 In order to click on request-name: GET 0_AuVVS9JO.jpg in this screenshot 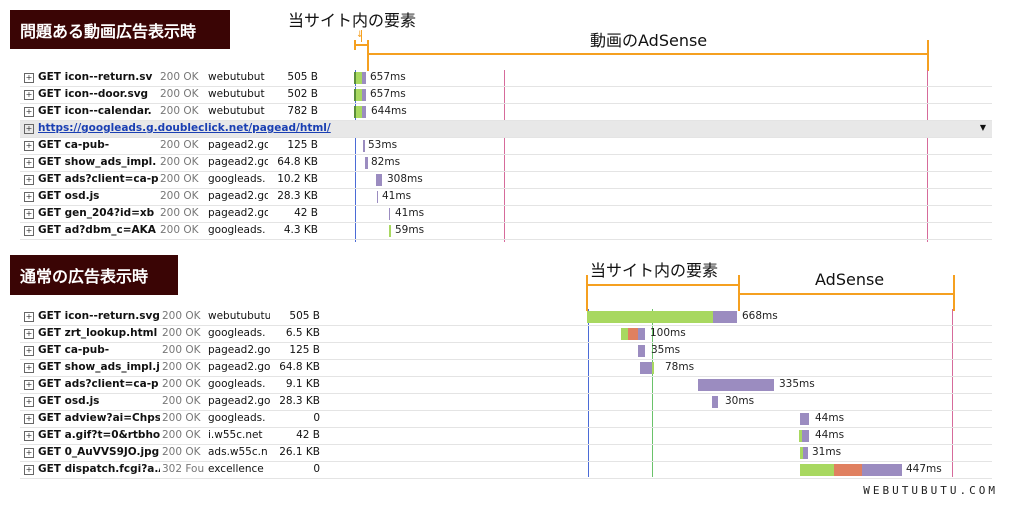, I will do `click(99, 452)`.